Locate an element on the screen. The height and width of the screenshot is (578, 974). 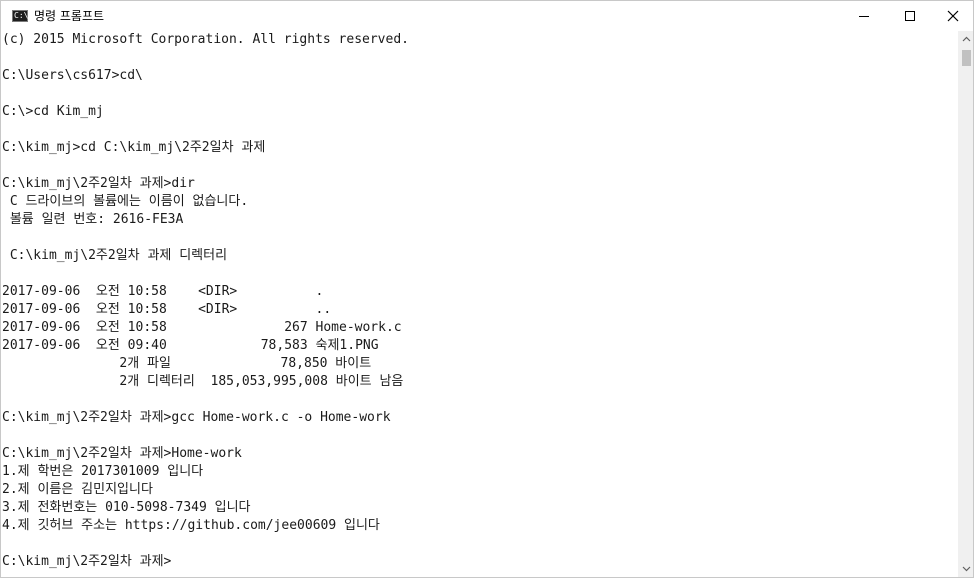
chevron-down-icon is located at coordinates (966, 569).